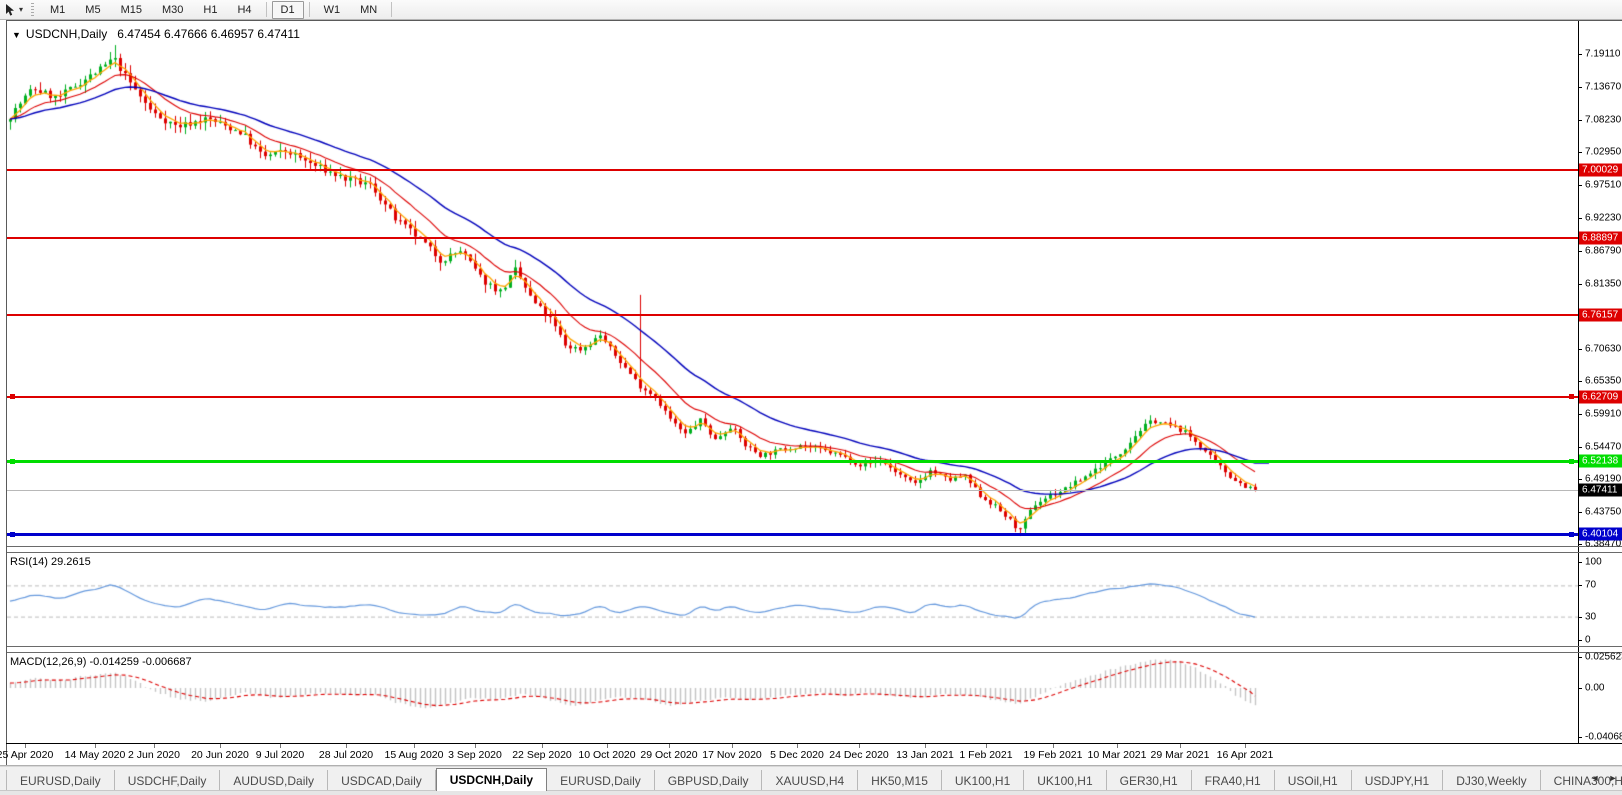  Describe the element at coordinates (1233, 780) in the screenshot. I see `tab-fra40-h1-12: FRA40,H1` at that location.